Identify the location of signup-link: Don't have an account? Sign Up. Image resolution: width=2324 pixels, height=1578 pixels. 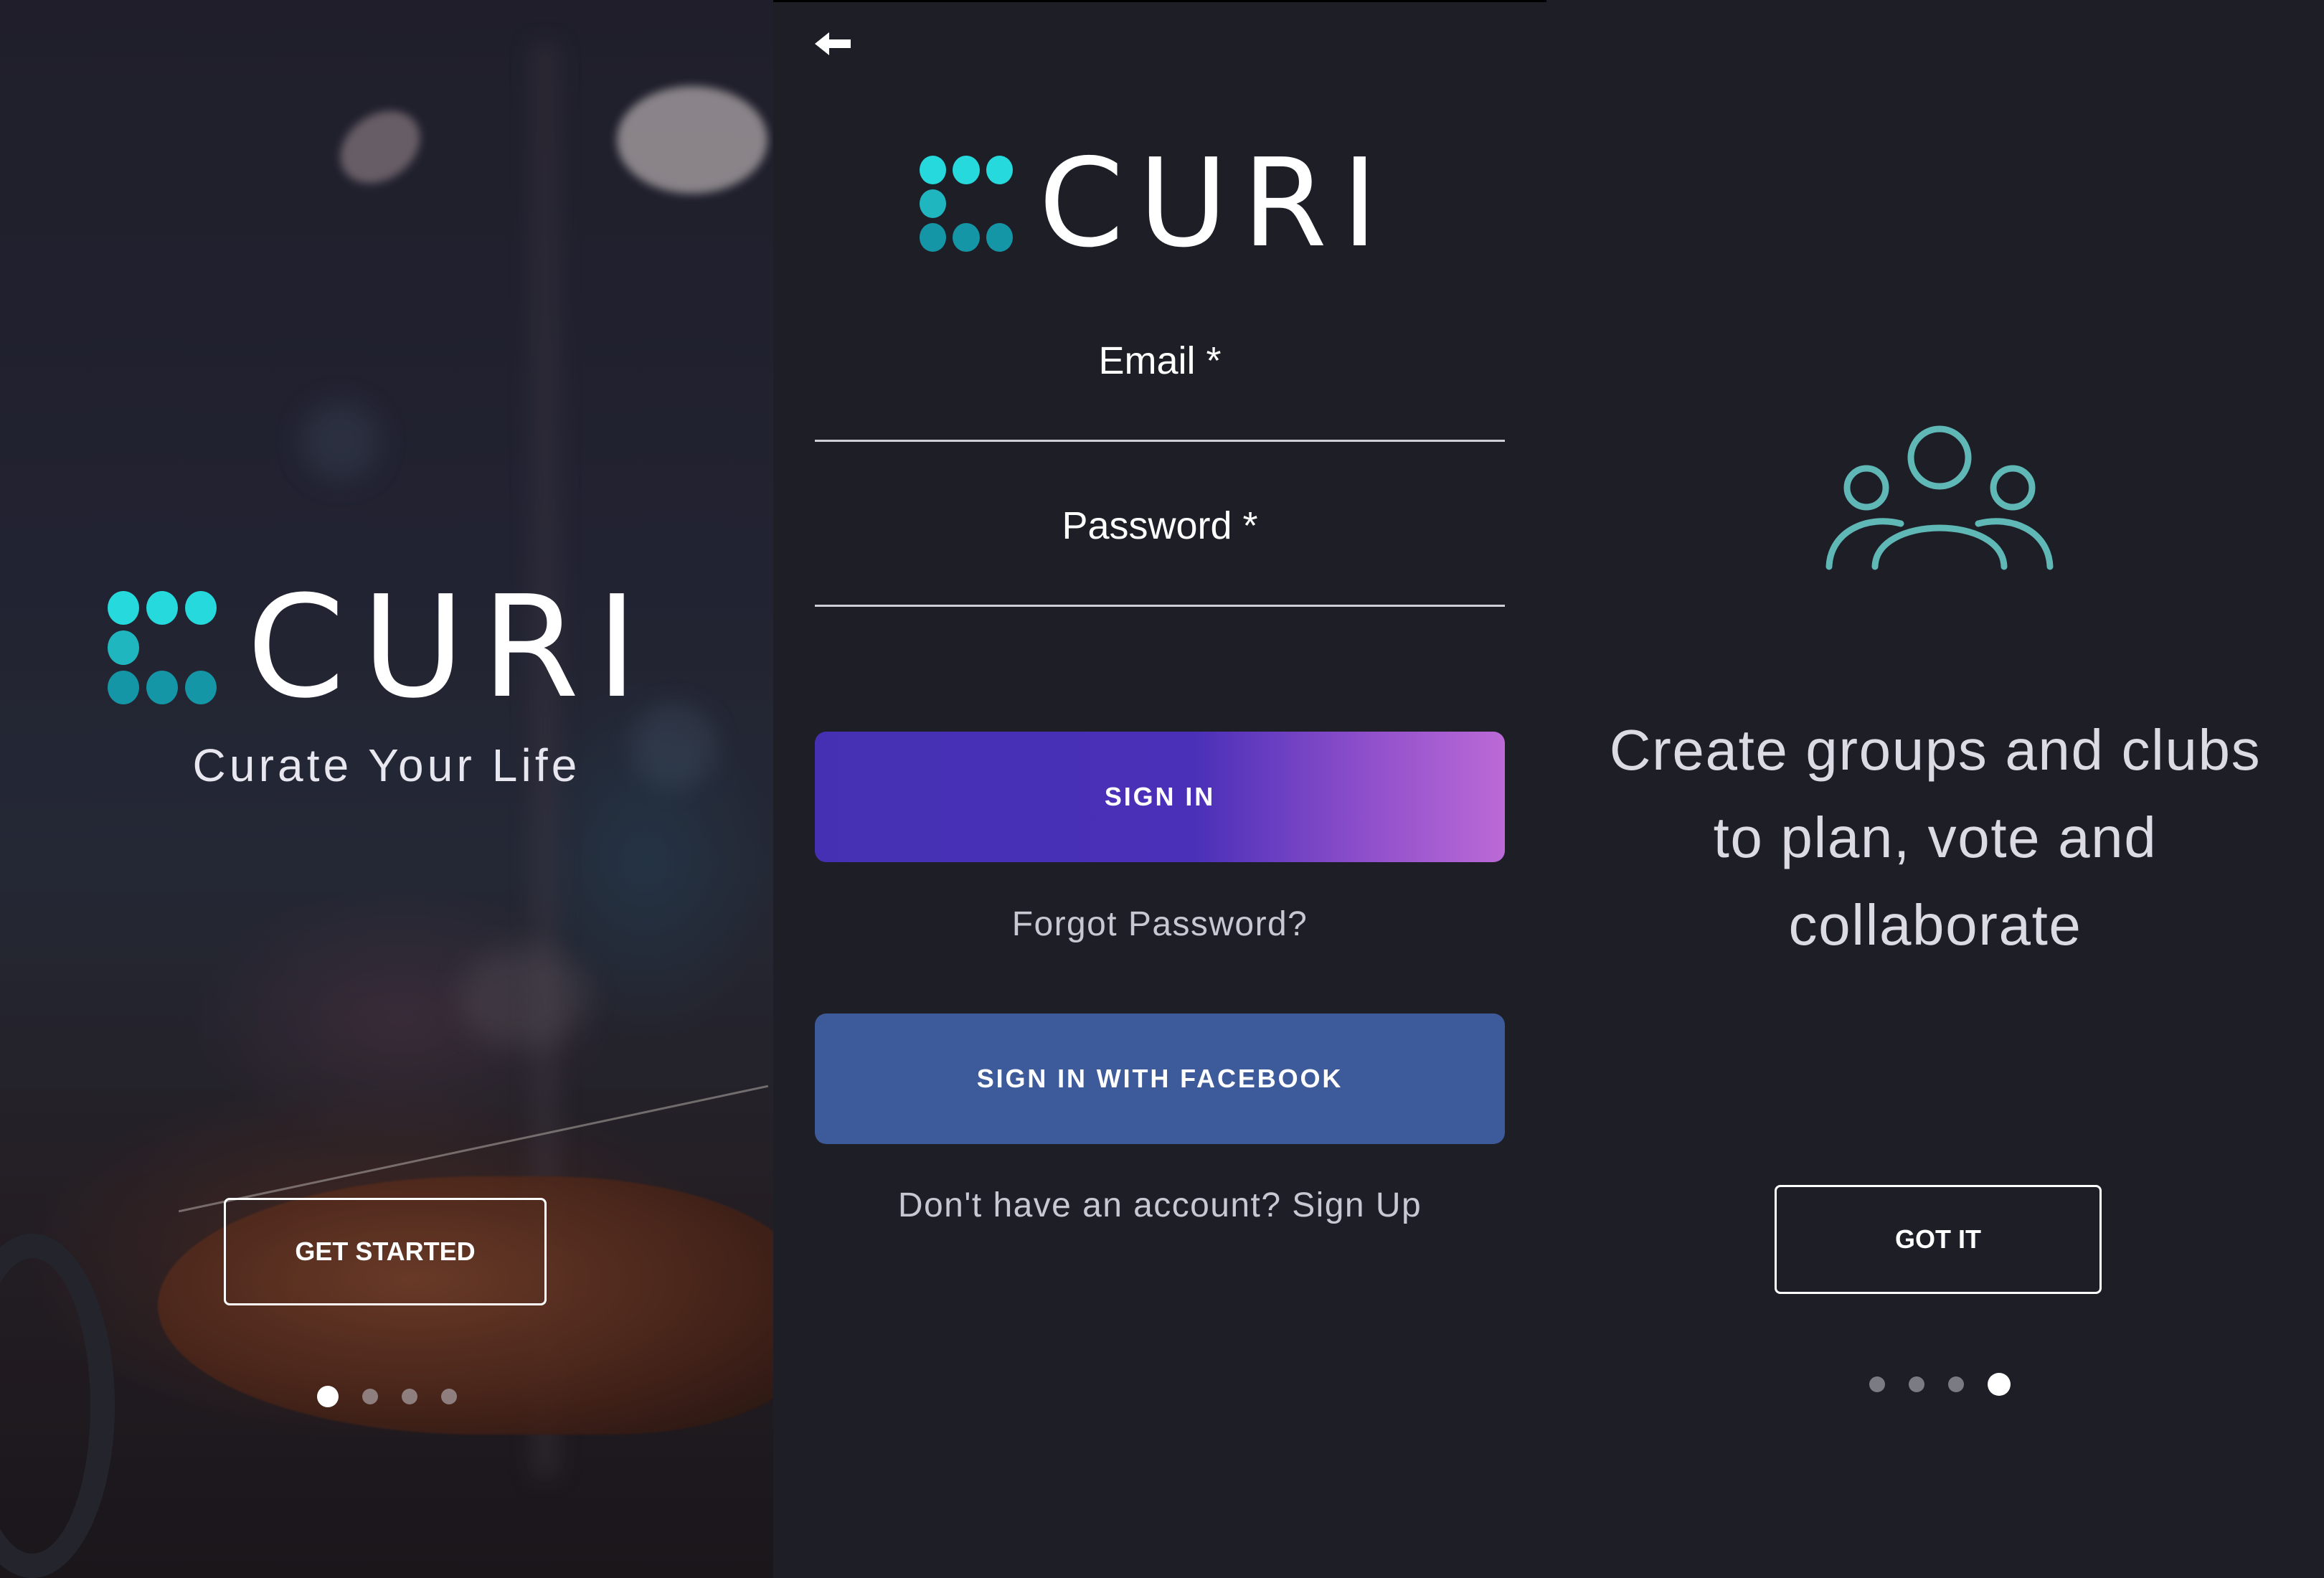
(1159, 1205).